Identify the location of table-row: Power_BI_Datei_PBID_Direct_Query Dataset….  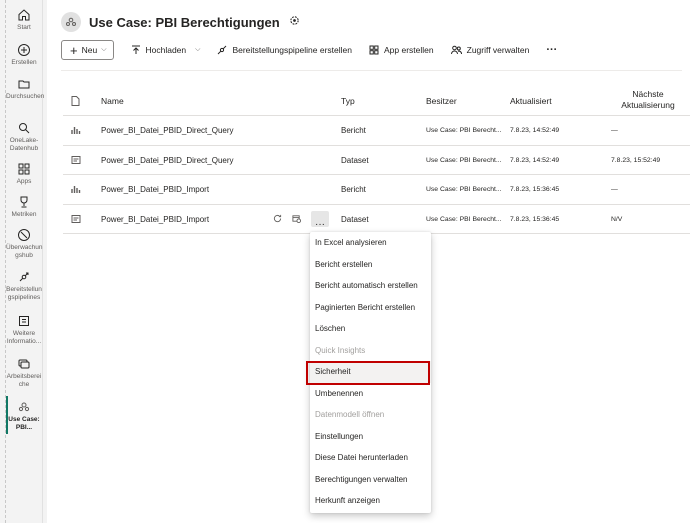
(376, 160).